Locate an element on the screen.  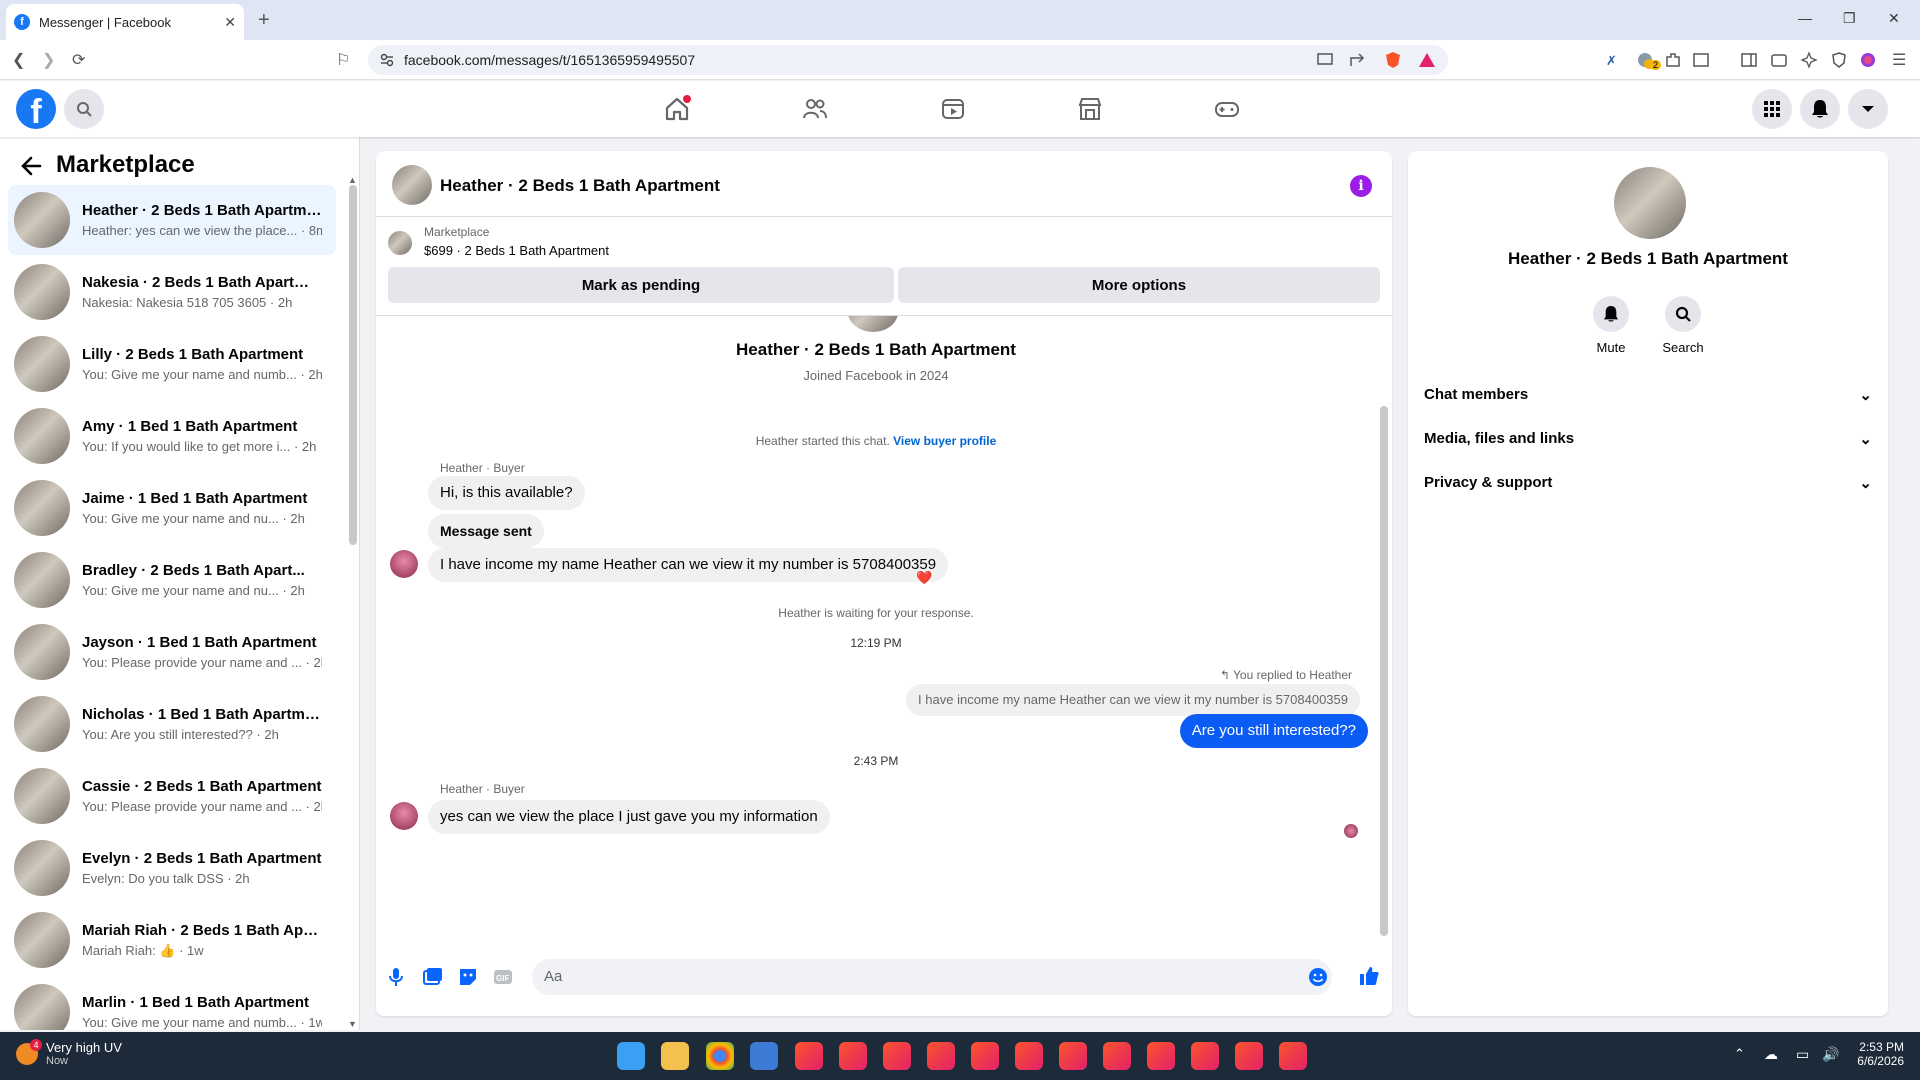
new-tab-icon: + is located at coordinates (264, 20).